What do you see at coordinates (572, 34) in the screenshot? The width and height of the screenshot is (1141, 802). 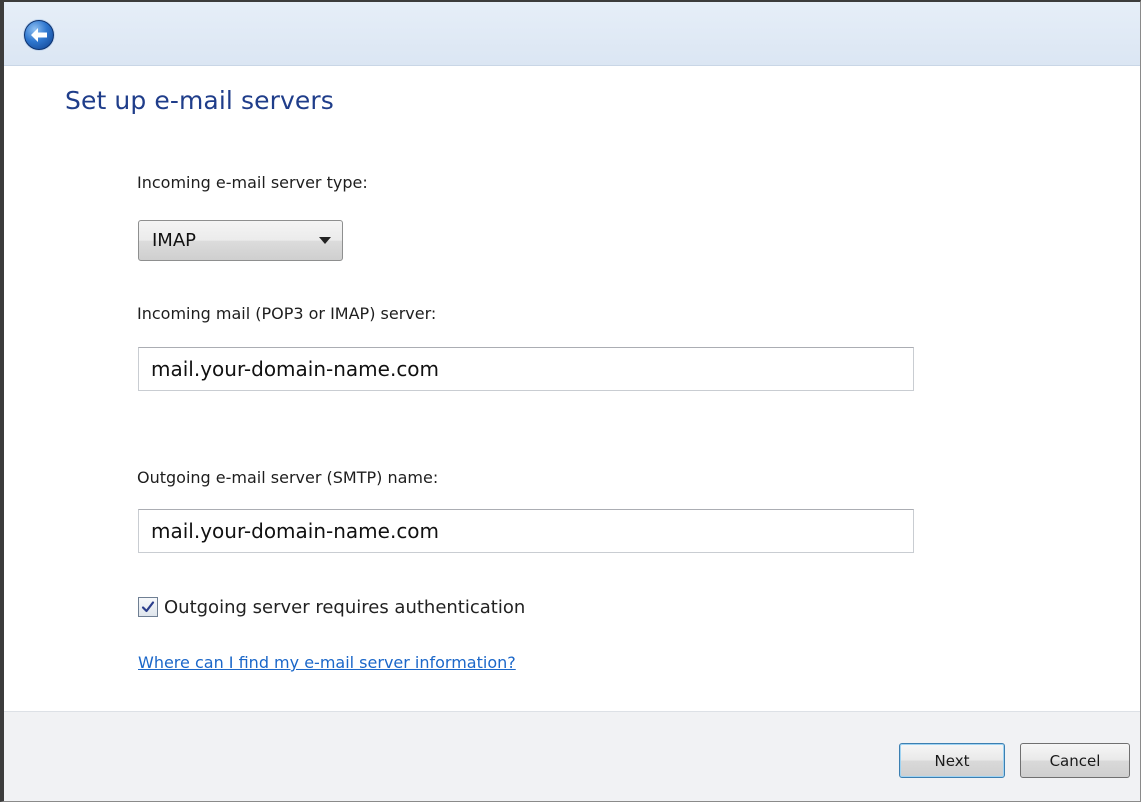 I see `title-bar` at bounding box center [572, 34].